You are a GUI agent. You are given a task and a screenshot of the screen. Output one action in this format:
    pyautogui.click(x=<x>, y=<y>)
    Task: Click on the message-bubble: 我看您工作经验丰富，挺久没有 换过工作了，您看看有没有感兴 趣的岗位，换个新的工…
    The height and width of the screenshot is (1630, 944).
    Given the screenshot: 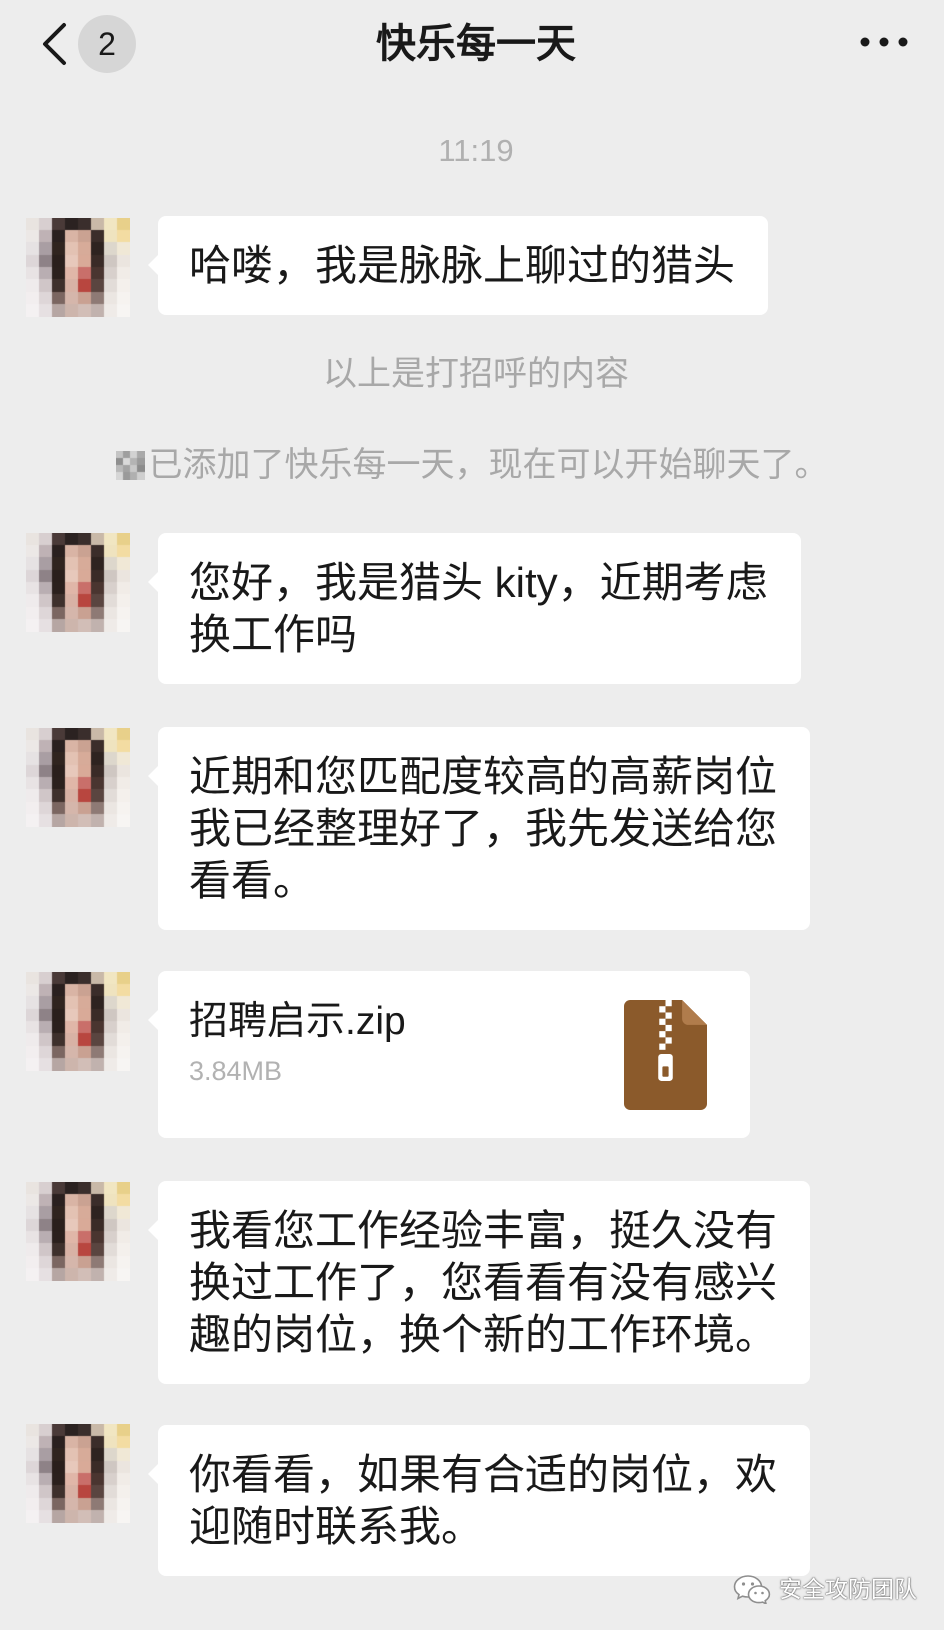 What is the action you would take?
    pyautogui.click(x=479, y=1282)
    